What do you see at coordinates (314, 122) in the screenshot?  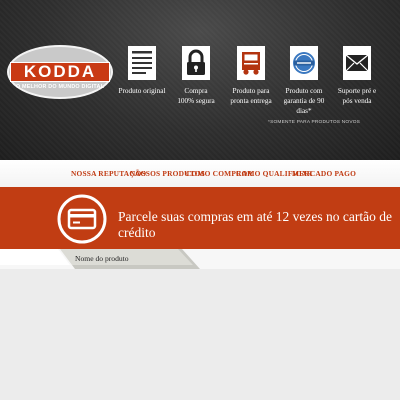 I see `footnote: *SOMENTE PARA PRODUTOS NOVOS` at bounding box center [314, 122].